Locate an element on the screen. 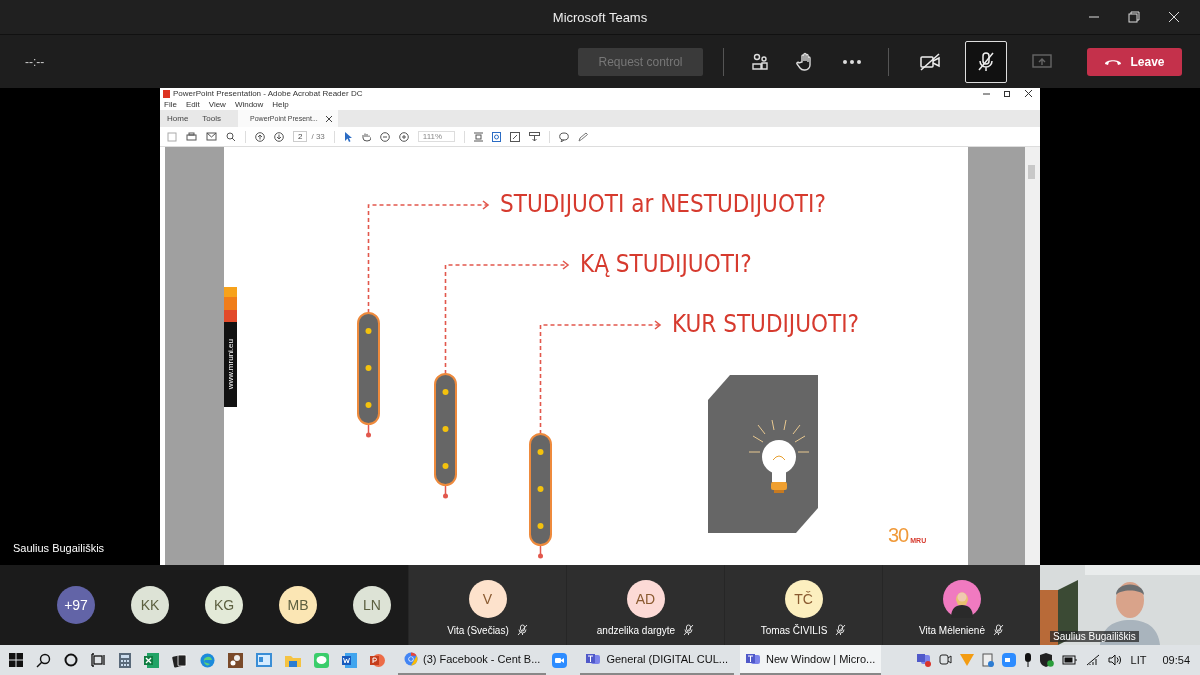 Image resolution: width=1200 pixels, height=675 pixels. scroll-mode-icon is located at coordinates (535, 136).